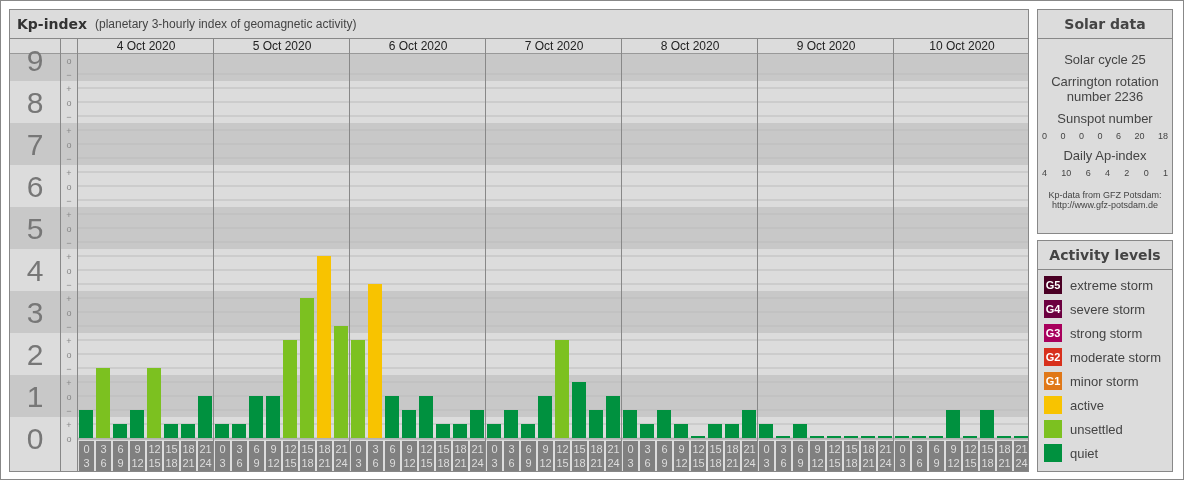  Describe the element at coordinates (1084, 453) in the screenshot. I see `level-label: quiet` at that location.